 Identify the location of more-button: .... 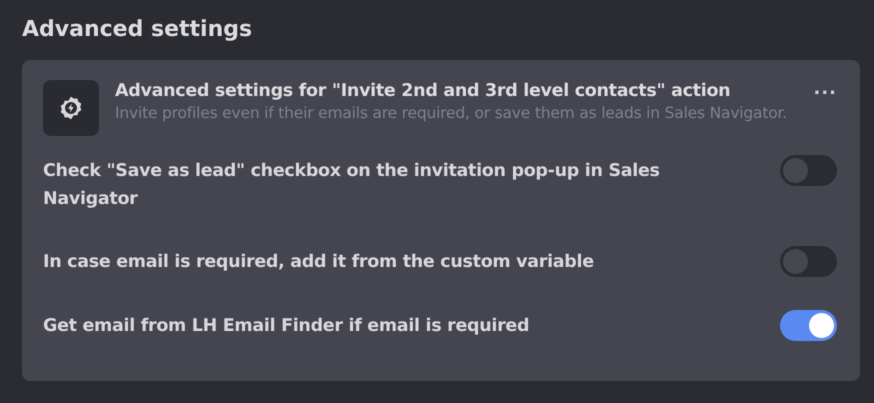
(825, 89).